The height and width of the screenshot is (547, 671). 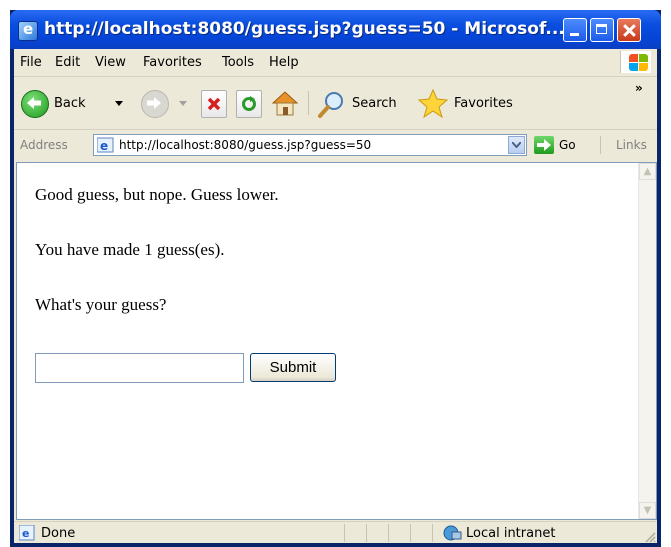 I want to click on windows-logo-icon, so click(x=635, y=62).